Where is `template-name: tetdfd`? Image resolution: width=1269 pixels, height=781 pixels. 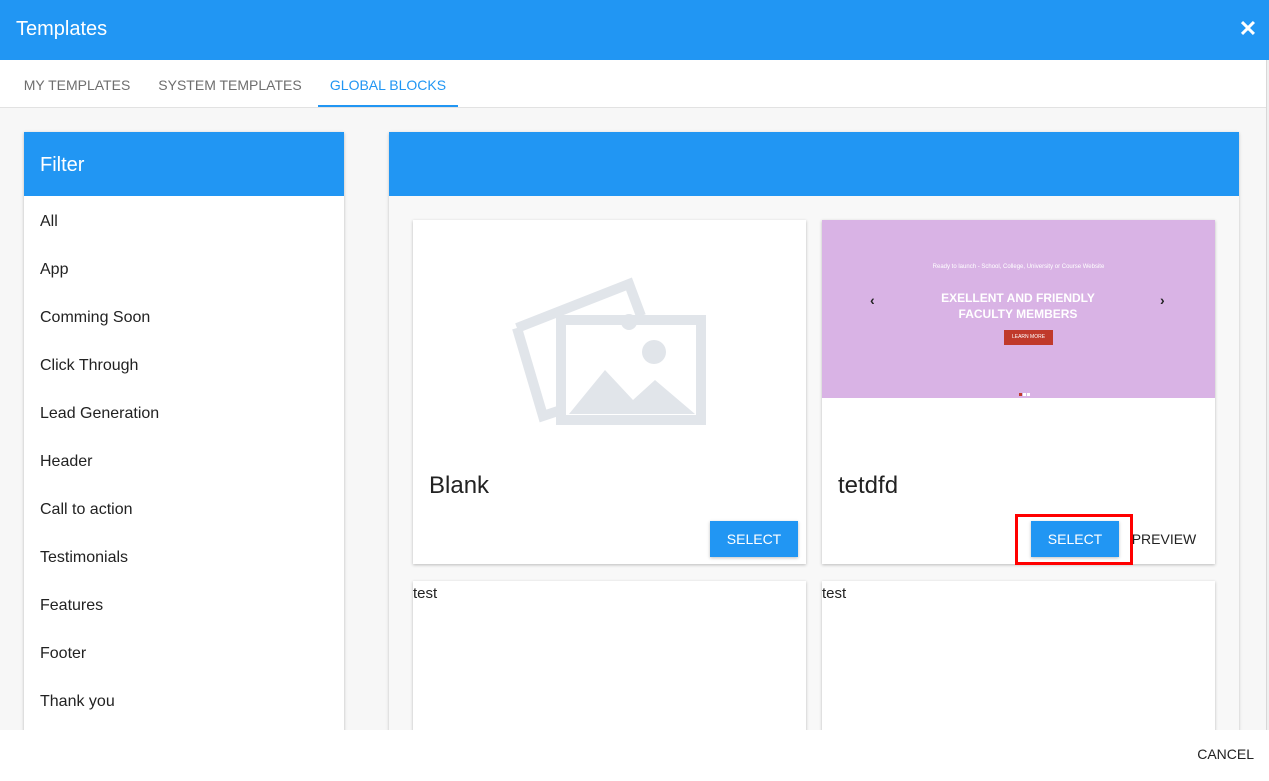 template-name: tetdfd is located at coordinates (868, 485).